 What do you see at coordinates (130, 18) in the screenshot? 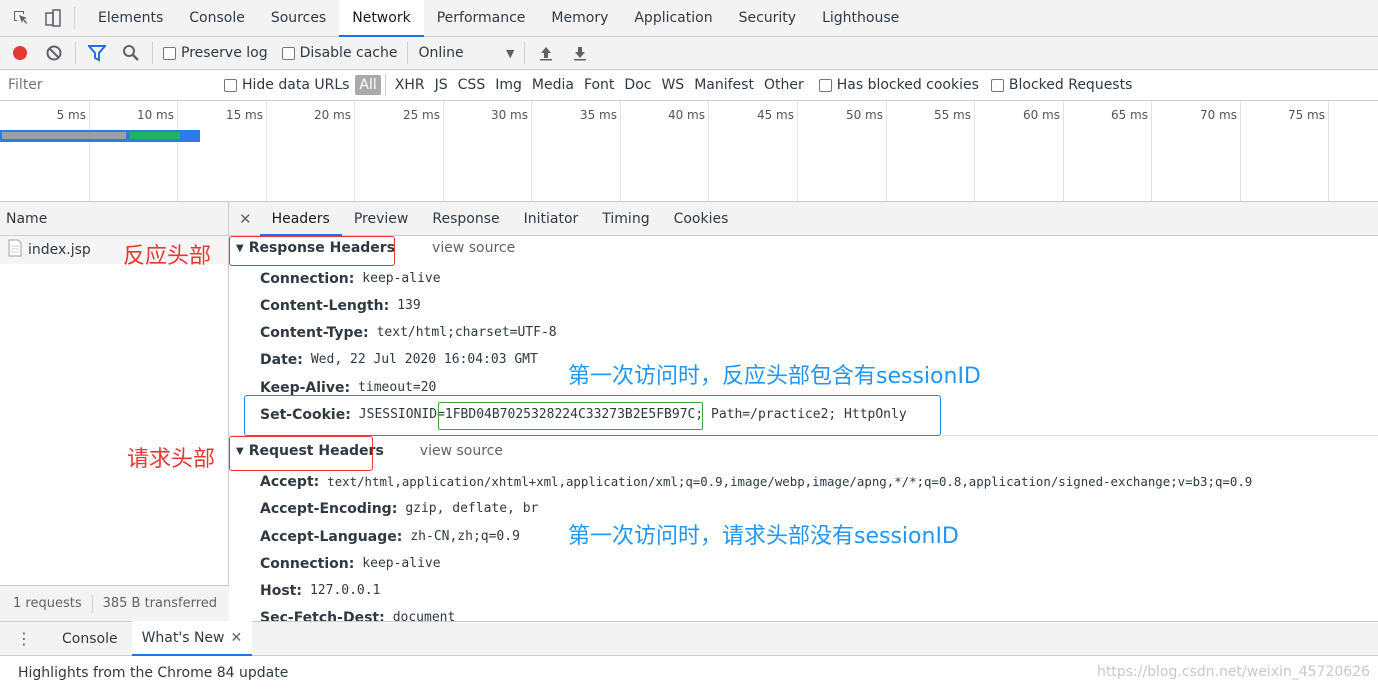
I see `tab-elements: Elements` at bounding box center [130, 18].